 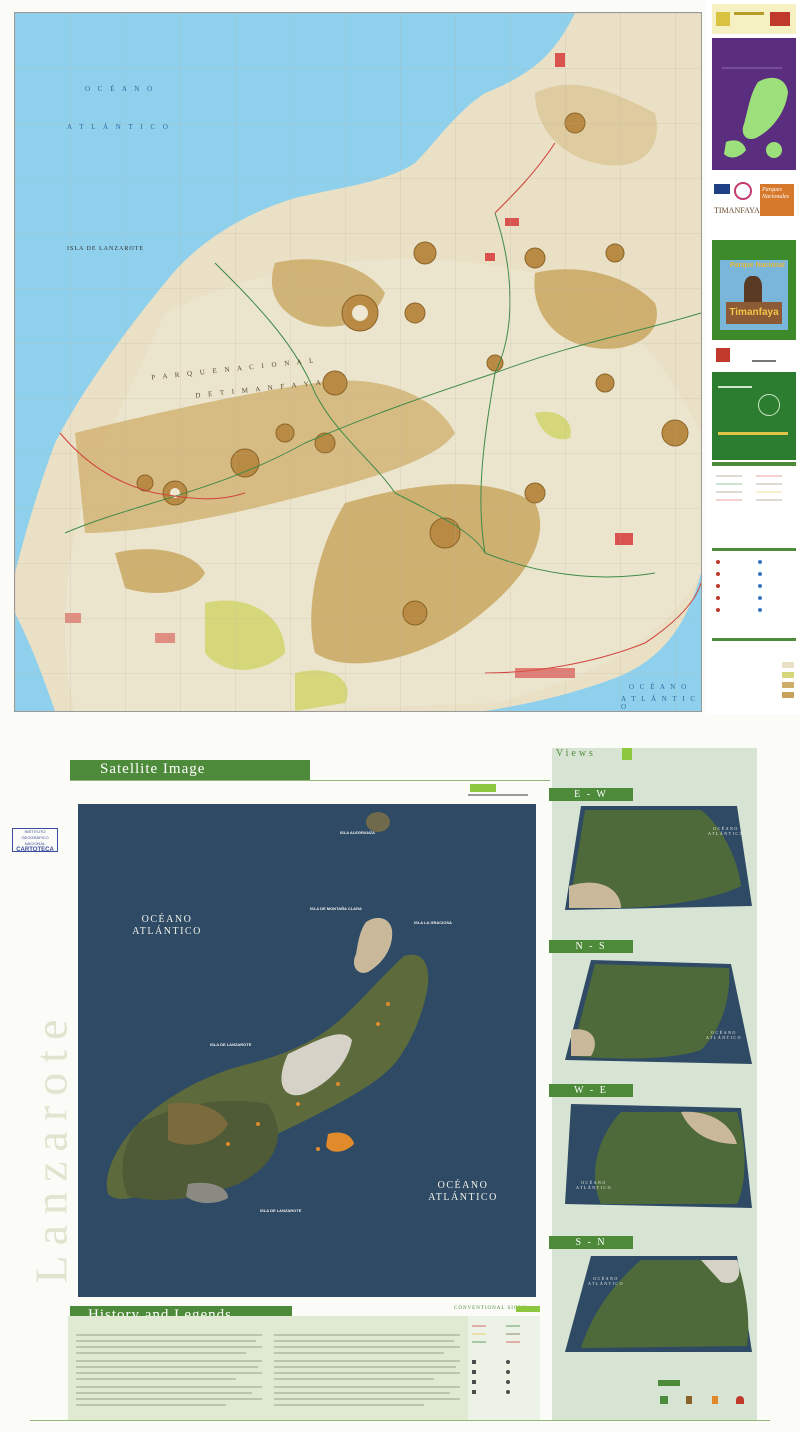 What do you see at coordinates (119, 127) in the screenshot?
I see `ocean-label-north-2: A T L Á N T I C O` at bounding box center [119, 127].